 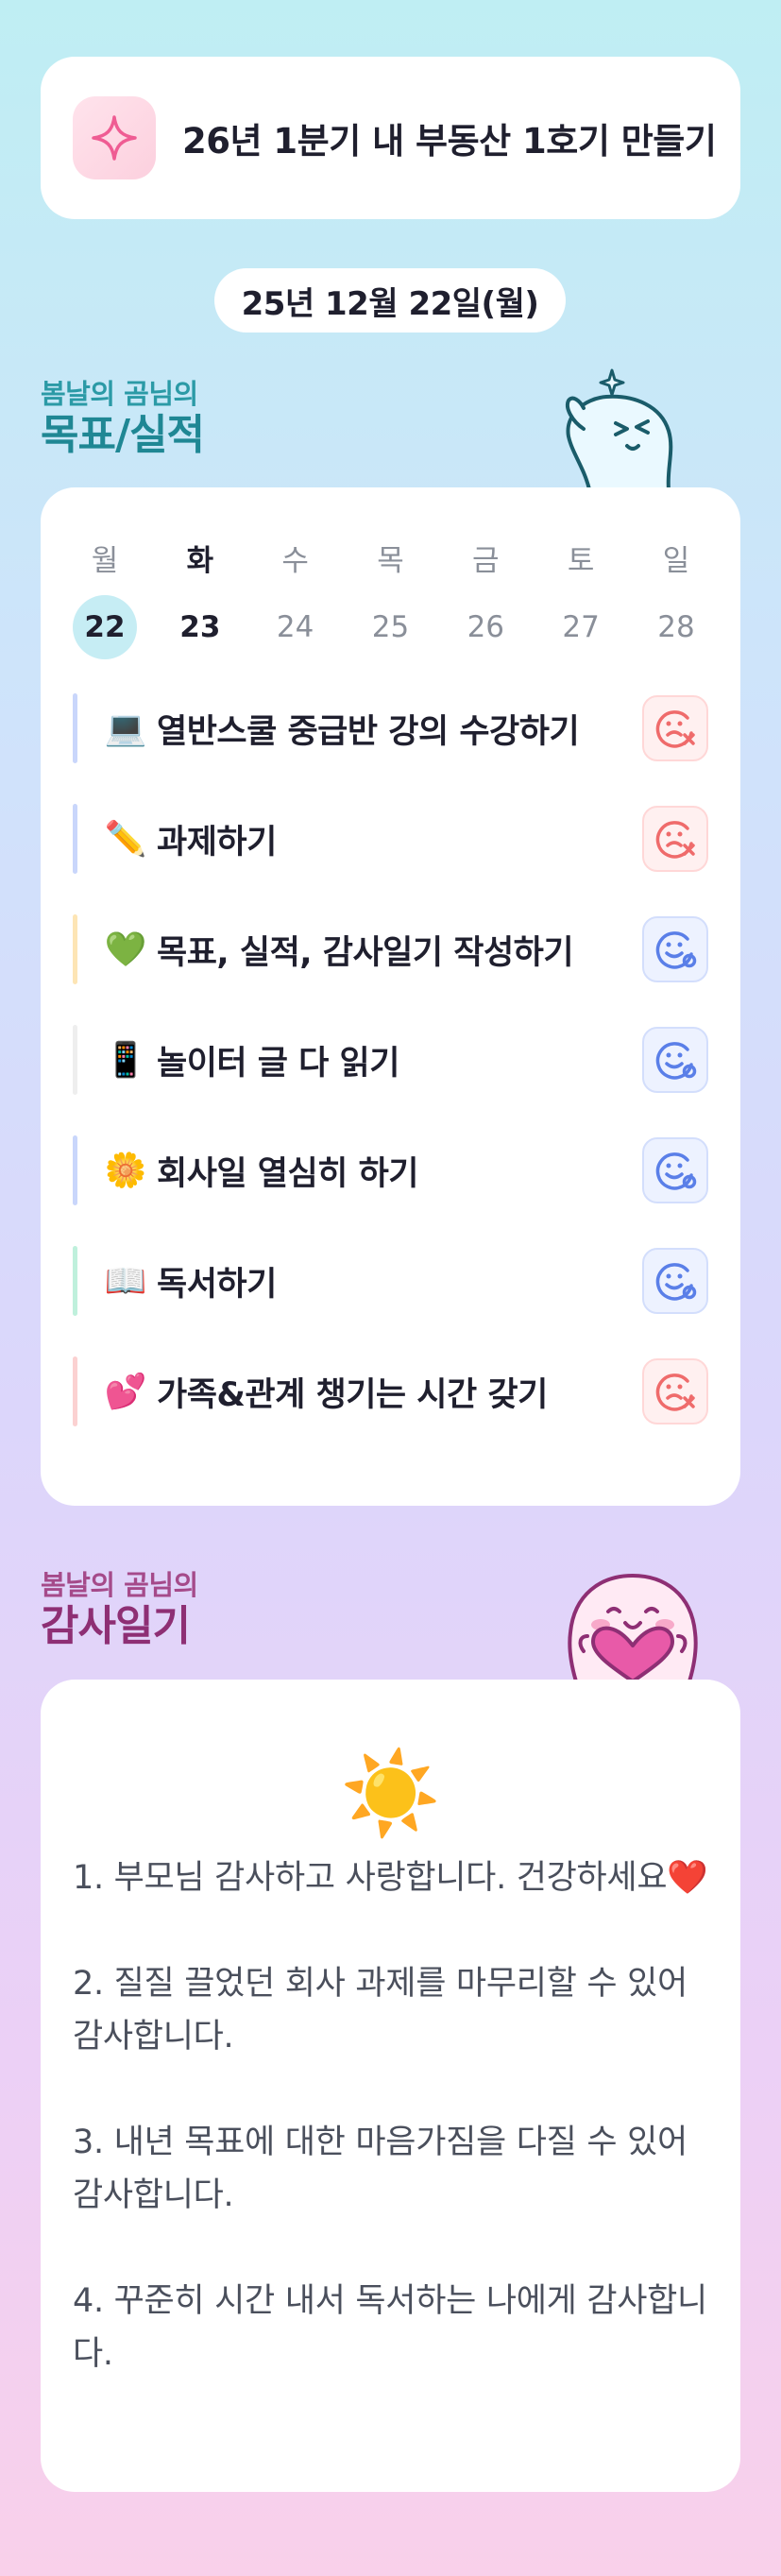 What do you see at coordinates (200, 627) in the screenshot?
I see `date-button: 23` at bounding box center [200, 627].